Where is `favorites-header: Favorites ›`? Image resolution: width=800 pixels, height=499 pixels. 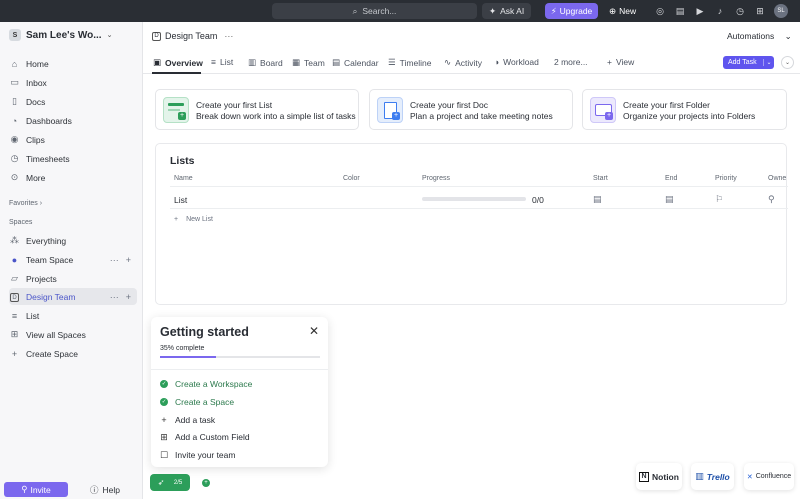 favorites-header: Favorites › is located at coordinates (25, 203).